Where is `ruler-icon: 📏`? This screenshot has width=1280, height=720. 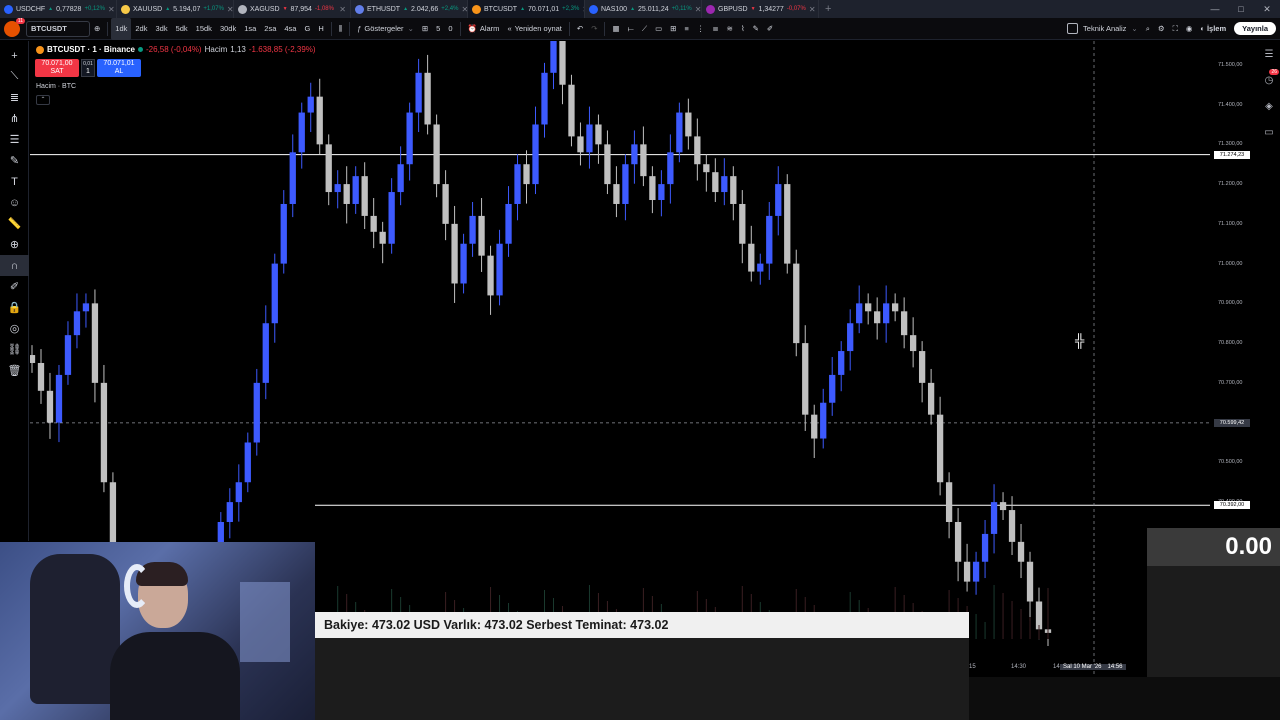
ruler-icon: 📏 is located at coordinates (14, 223).